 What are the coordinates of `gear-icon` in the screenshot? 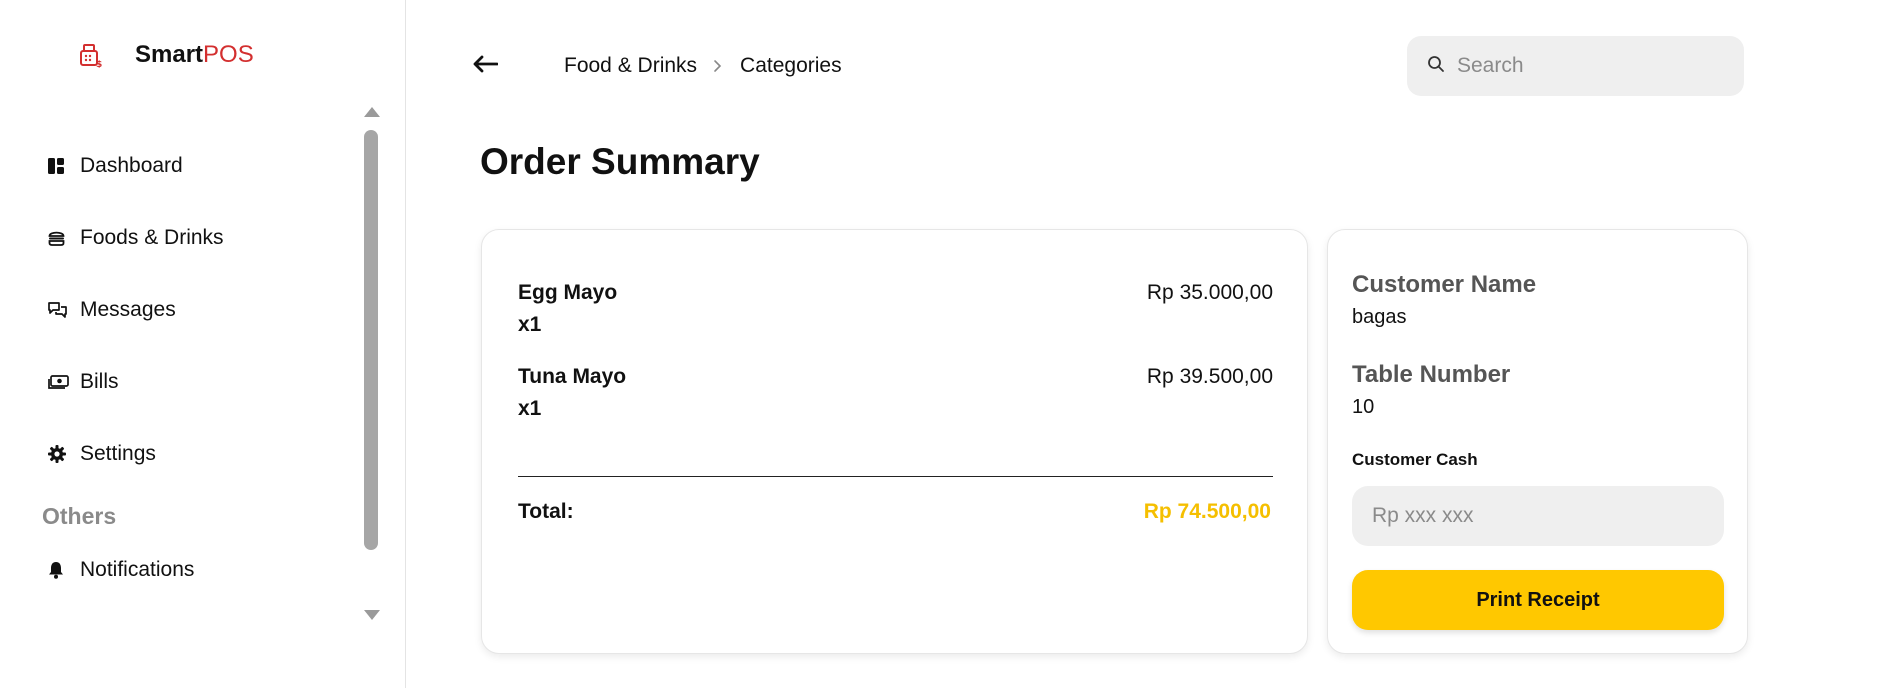 It's located at (58, 454).